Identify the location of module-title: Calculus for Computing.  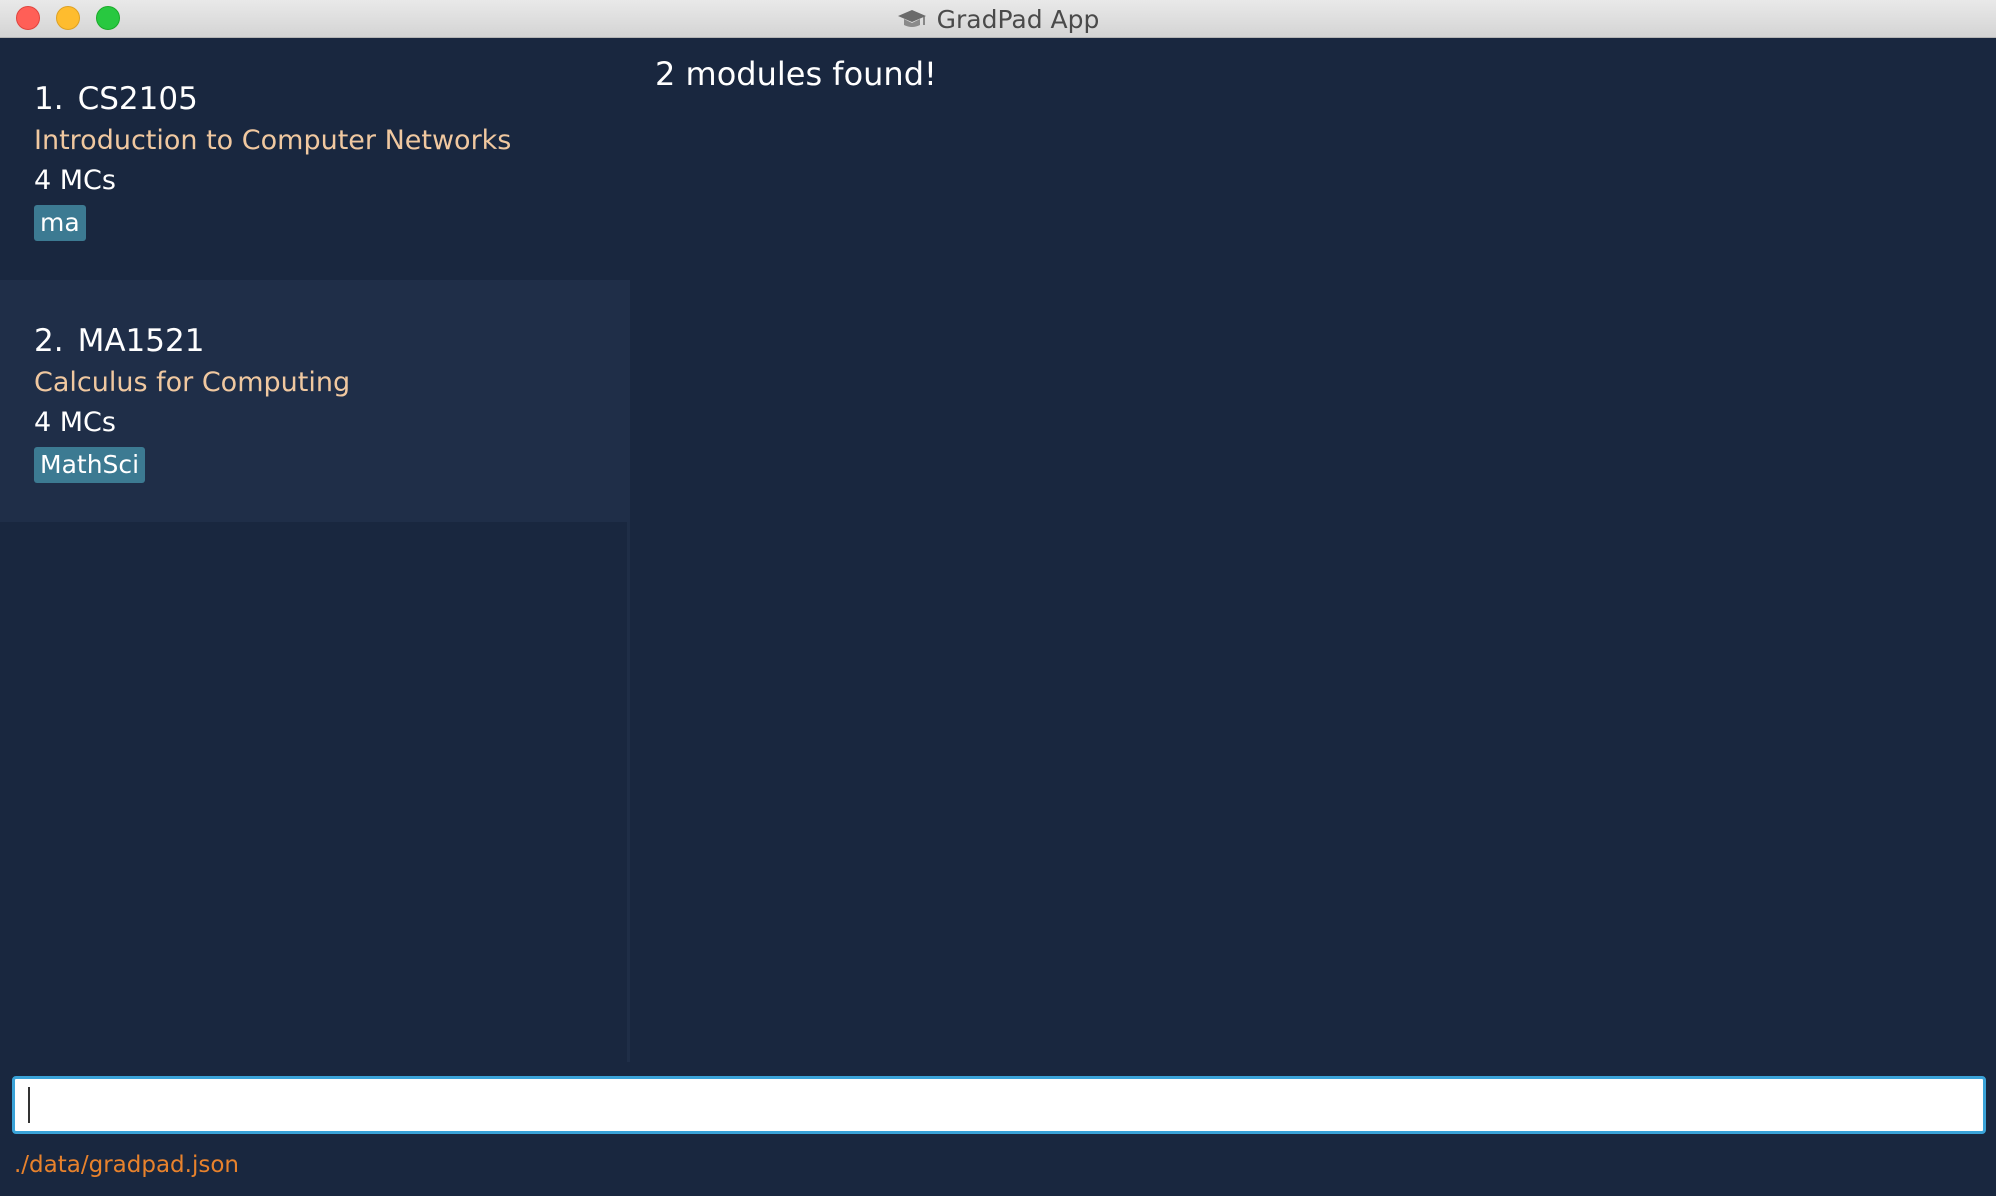
(192, 382).